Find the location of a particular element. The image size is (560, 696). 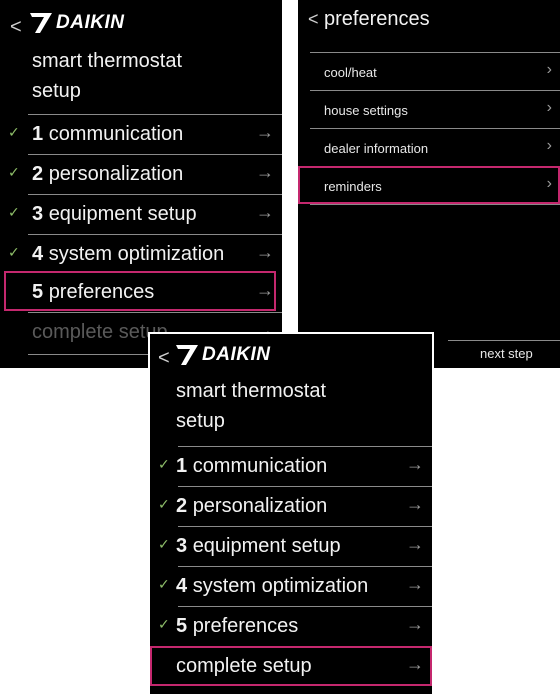

next-step-button: next step is located at coordinates (506, 353).